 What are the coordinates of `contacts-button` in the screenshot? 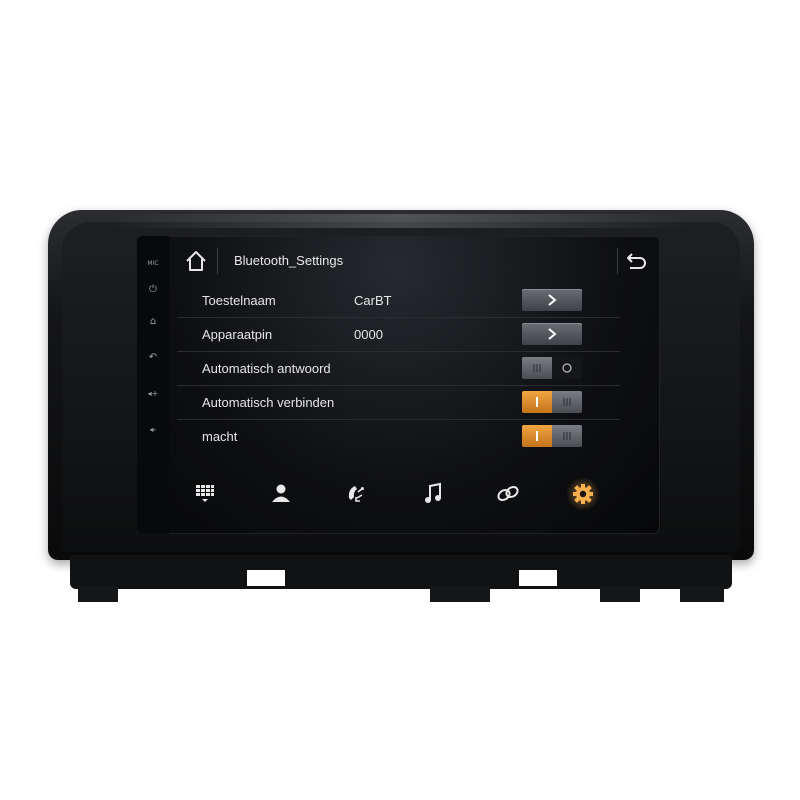 It's located at (281, 494).